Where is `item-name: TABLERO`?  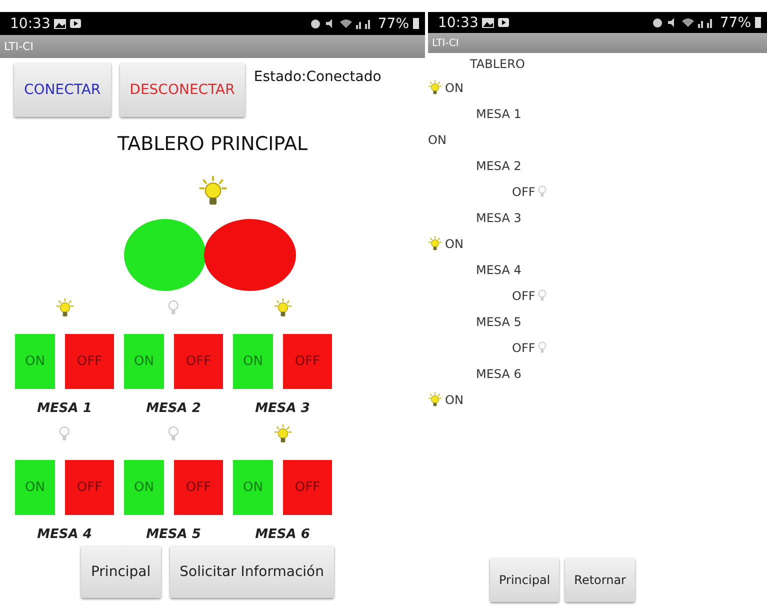
item-name: TABLERO is located at coordinates (497, 64).